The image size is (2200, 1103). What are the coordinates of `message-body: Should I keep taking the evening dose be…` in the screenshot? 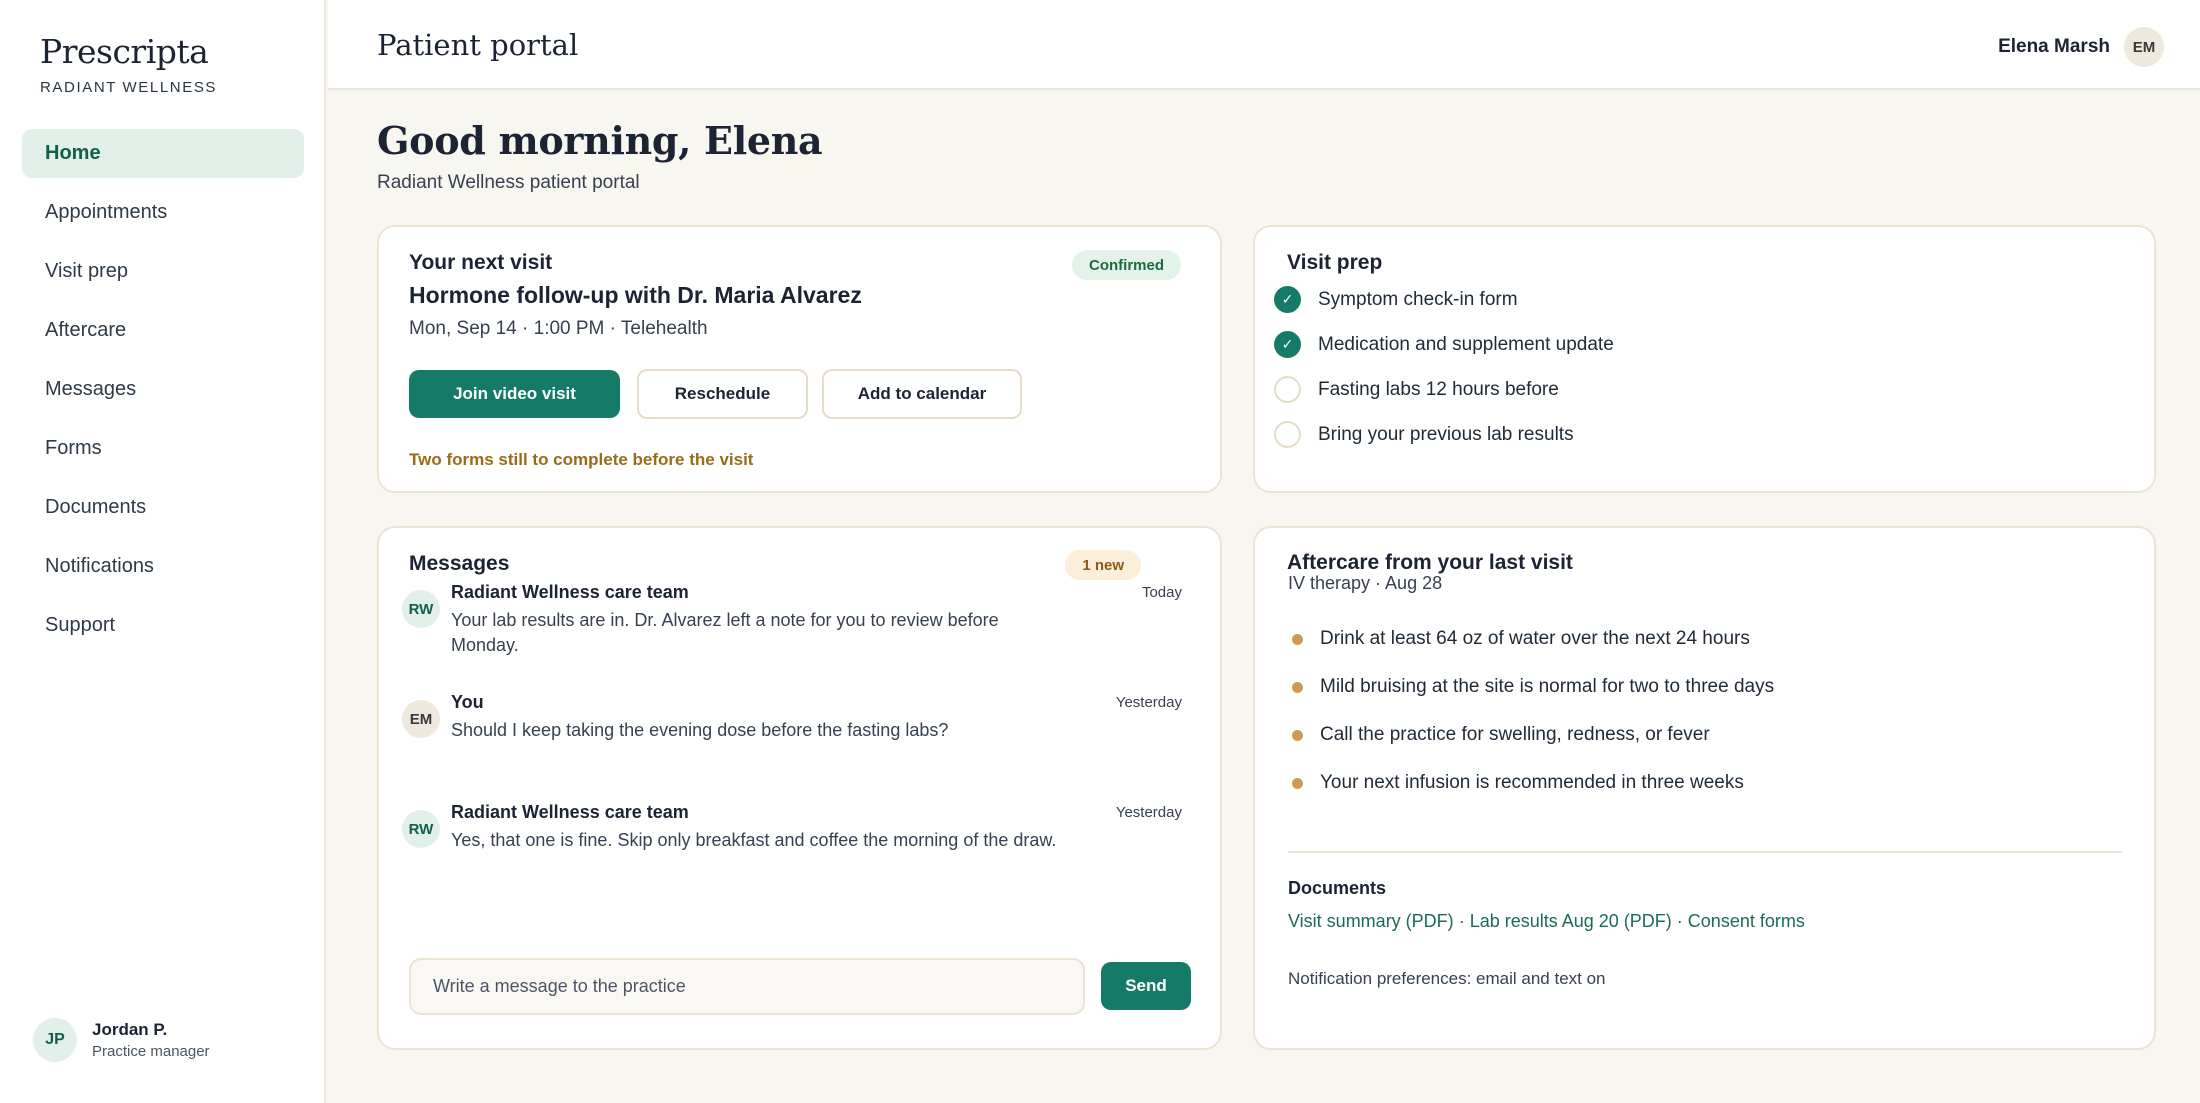 It's located at (700, 730).